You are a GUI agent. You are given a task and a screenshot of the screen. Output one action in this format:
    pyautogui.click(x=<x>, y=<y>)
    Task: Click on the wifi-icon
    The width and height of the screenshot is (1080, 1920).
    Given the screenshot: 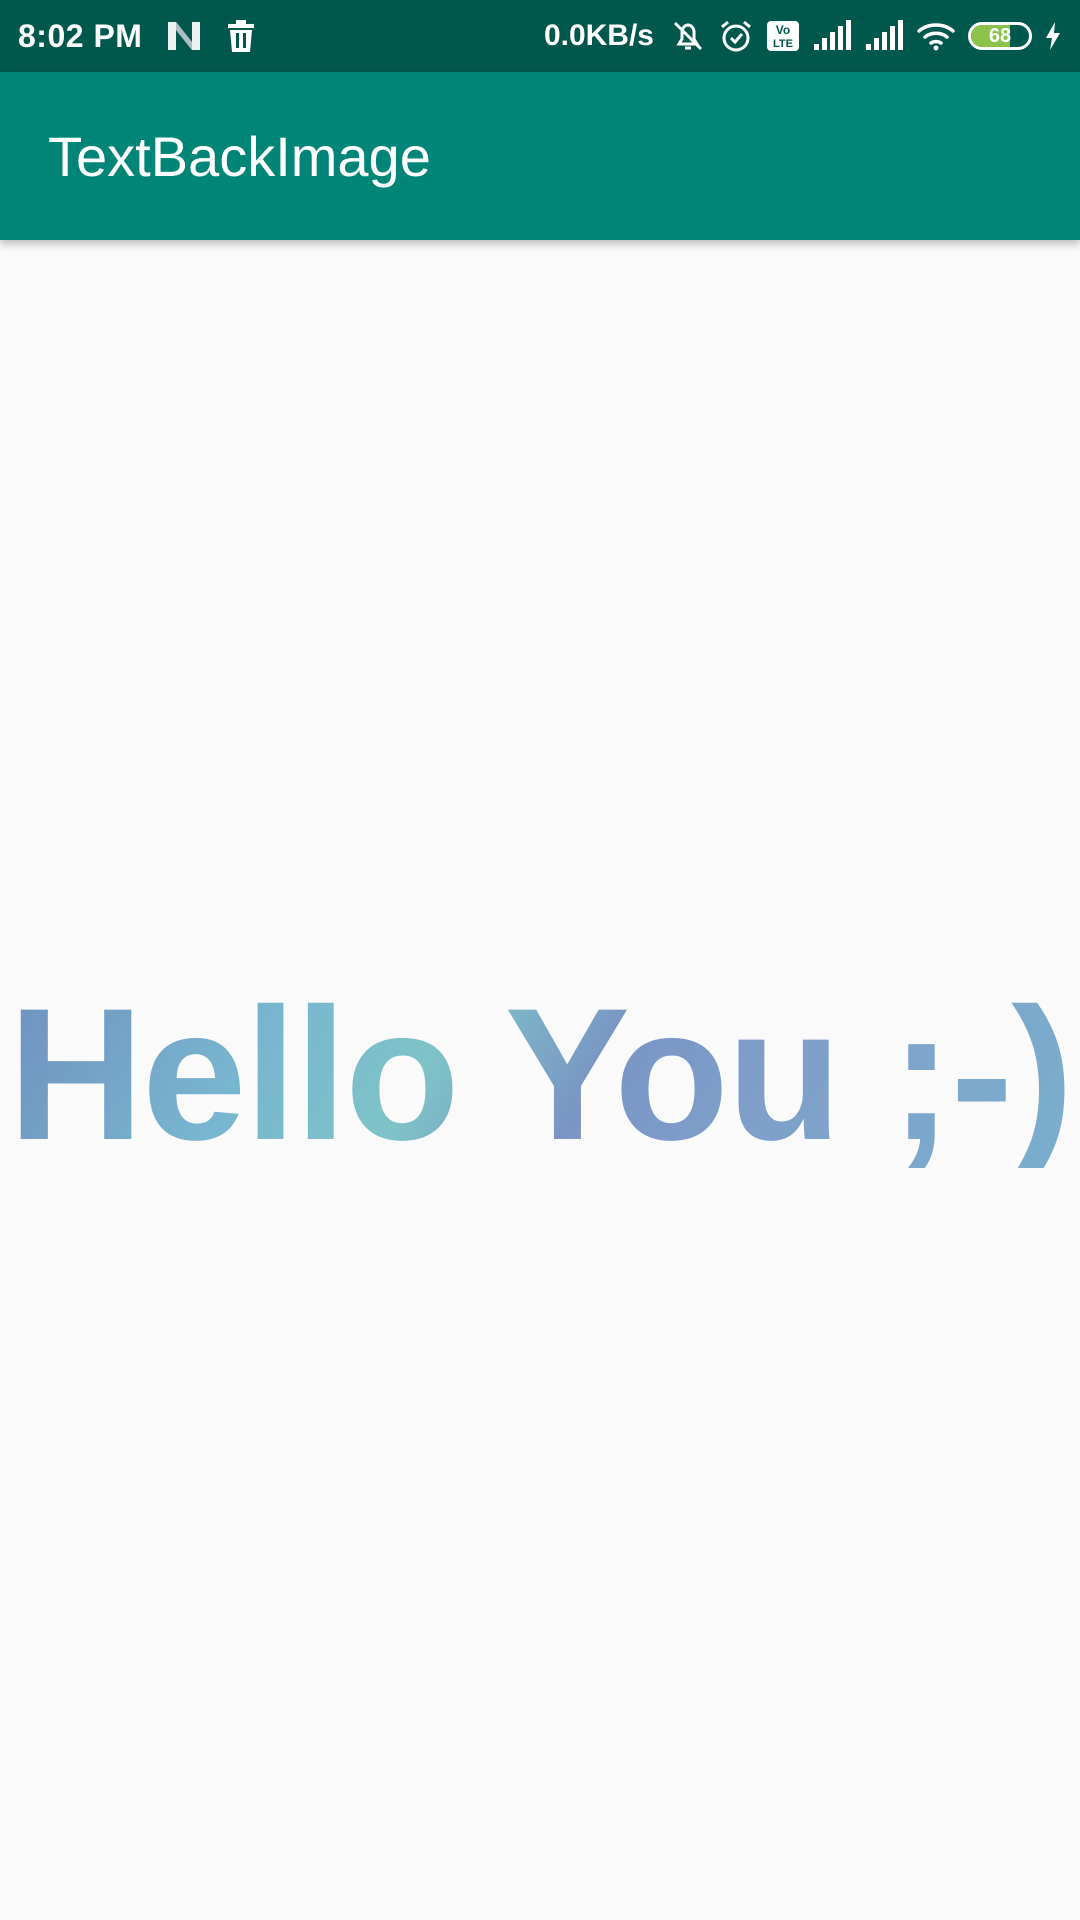 What is the action you would take?
    pyautogui.click(x=936, y=36)
    